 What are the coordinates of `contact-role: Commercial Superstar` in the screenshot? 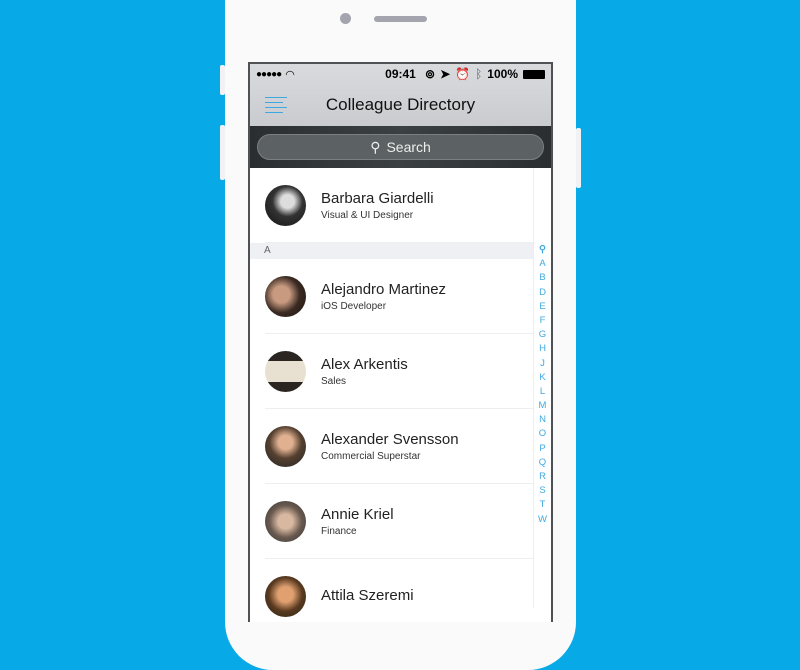 It's located at (371, 456).